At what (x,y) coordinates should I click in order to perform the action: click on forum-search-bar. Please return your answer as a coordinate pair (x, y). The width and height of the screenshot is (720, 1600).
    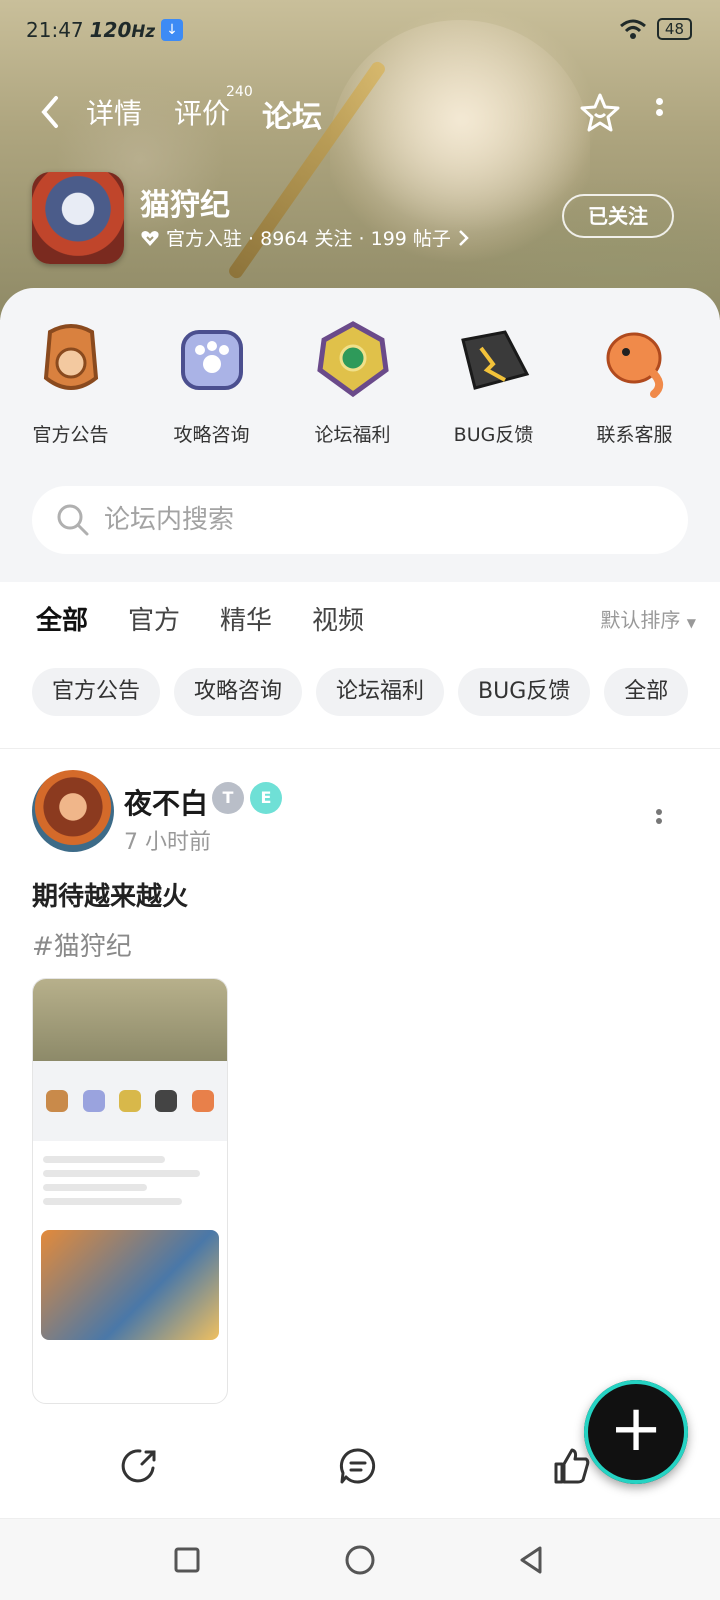
    Looking at the image, I should click on (360, 520).